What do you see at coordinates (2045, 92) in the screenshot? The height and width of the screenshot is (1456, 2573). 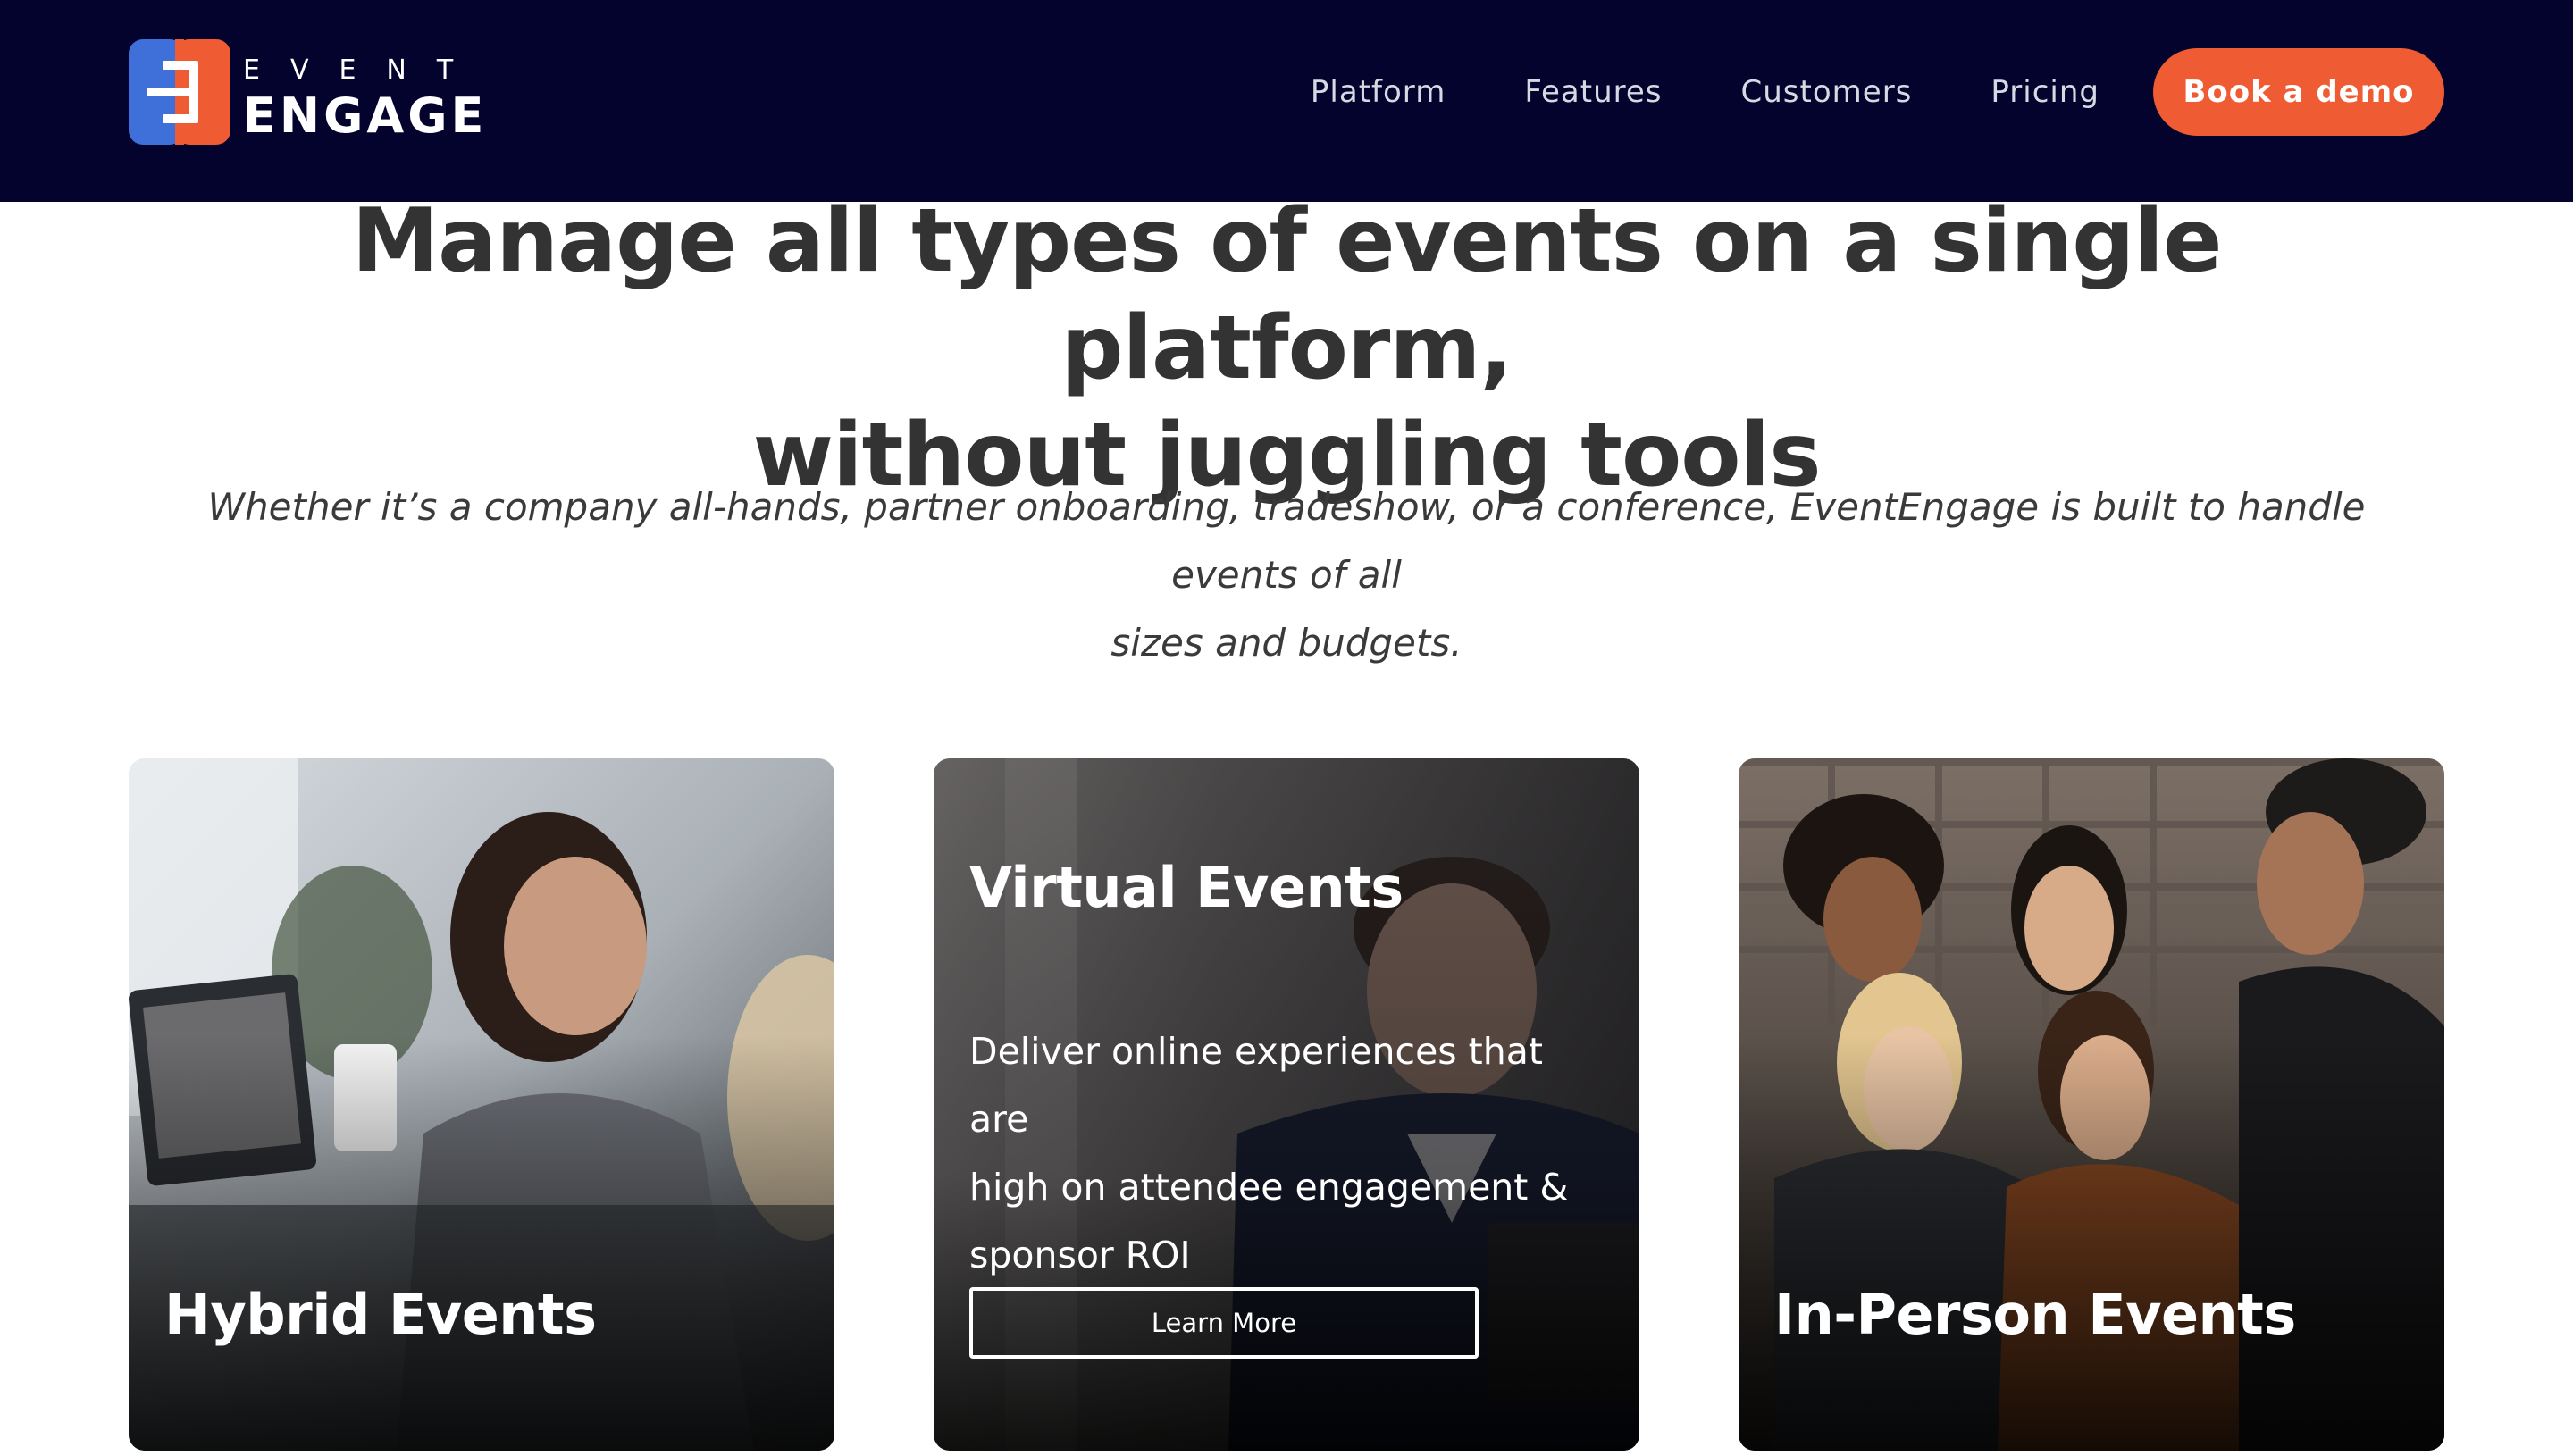 I see `nav-pricing: Pricing` at bounding box center [2045, 92].